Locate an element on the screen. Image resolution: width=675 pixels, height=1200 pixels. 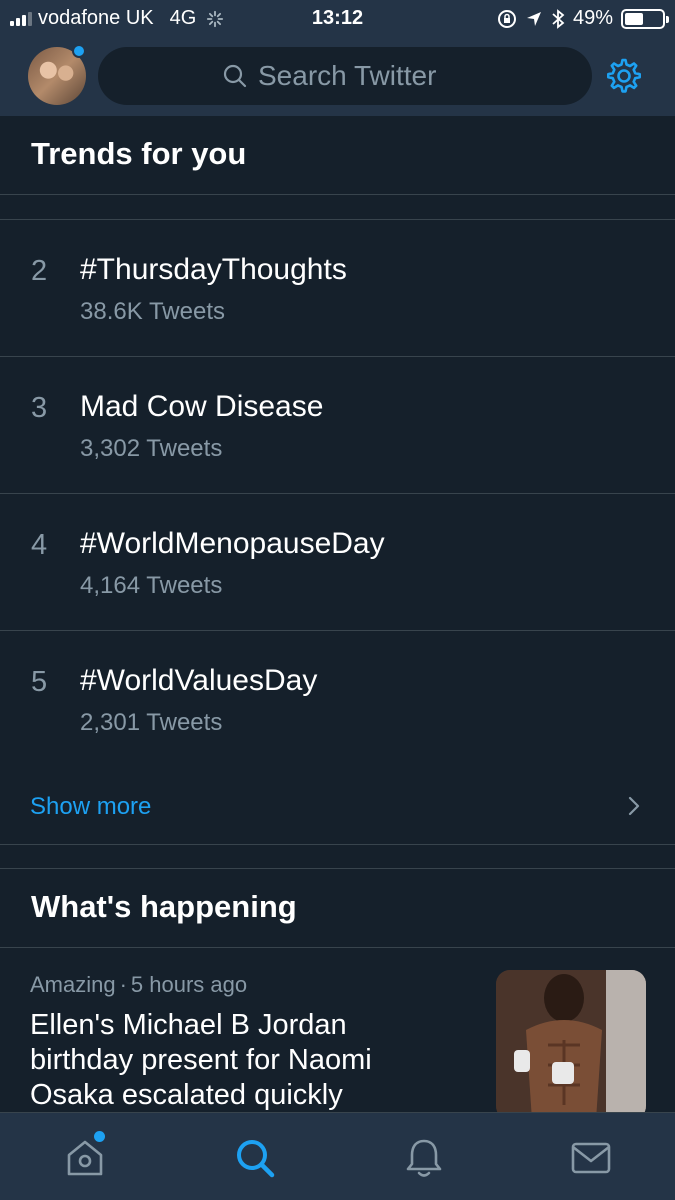
top-bar is located at coordinates (337, 76).